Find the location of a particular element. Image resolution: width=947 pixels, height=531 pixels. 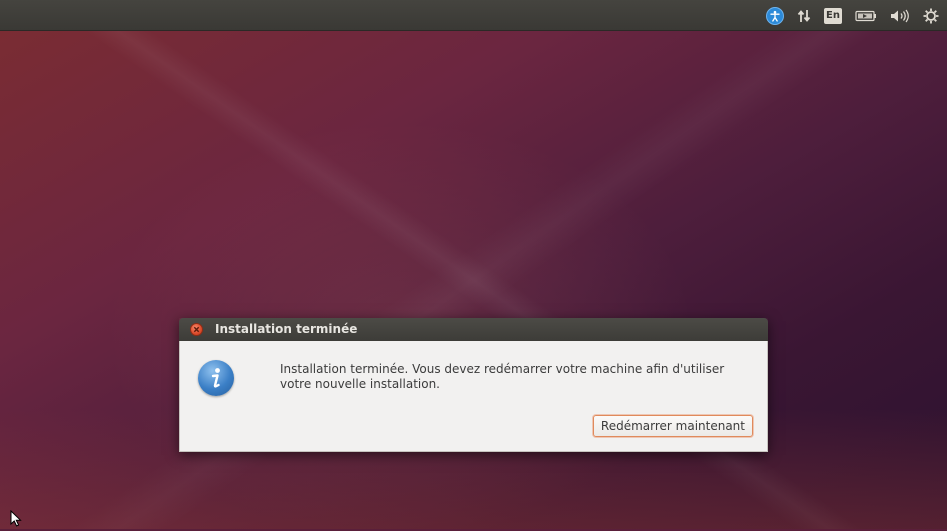

info-icon is located at coordinates (216, 378).